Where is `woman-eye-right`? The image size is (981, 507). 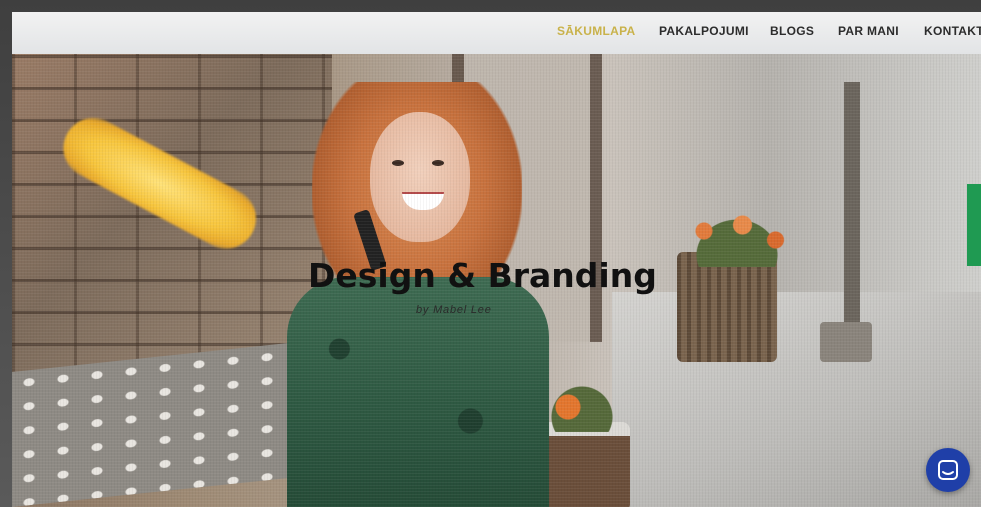
woman-eye-right is located at coordinates (438, 163).